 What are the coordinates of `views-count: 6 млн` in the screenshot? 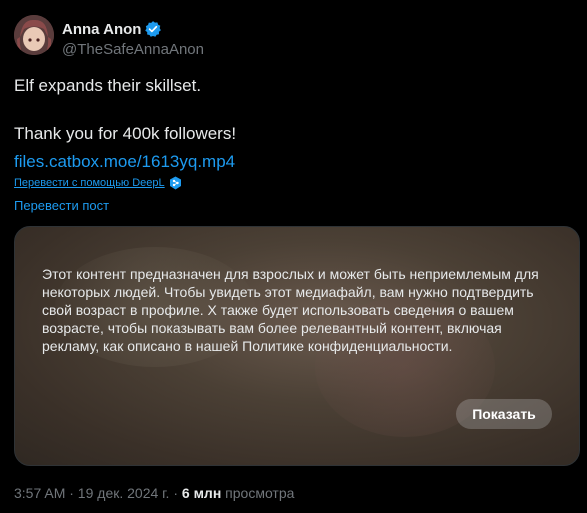 It's located at (201, 493).